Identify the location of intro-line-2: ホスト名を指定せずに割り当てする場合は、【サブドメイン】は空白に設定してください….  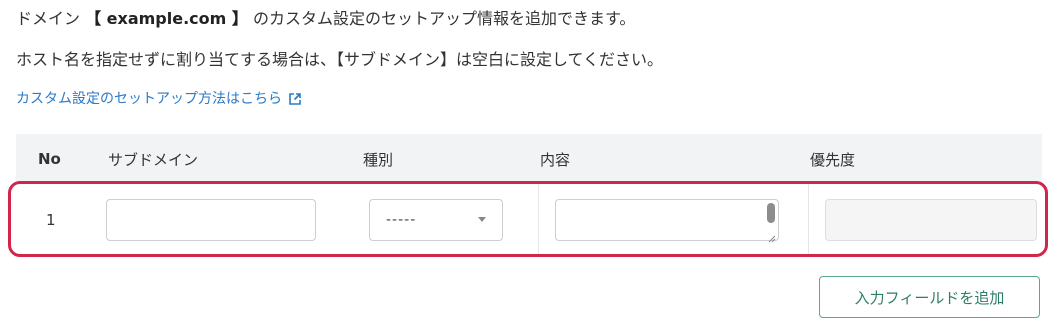
(340, 59).